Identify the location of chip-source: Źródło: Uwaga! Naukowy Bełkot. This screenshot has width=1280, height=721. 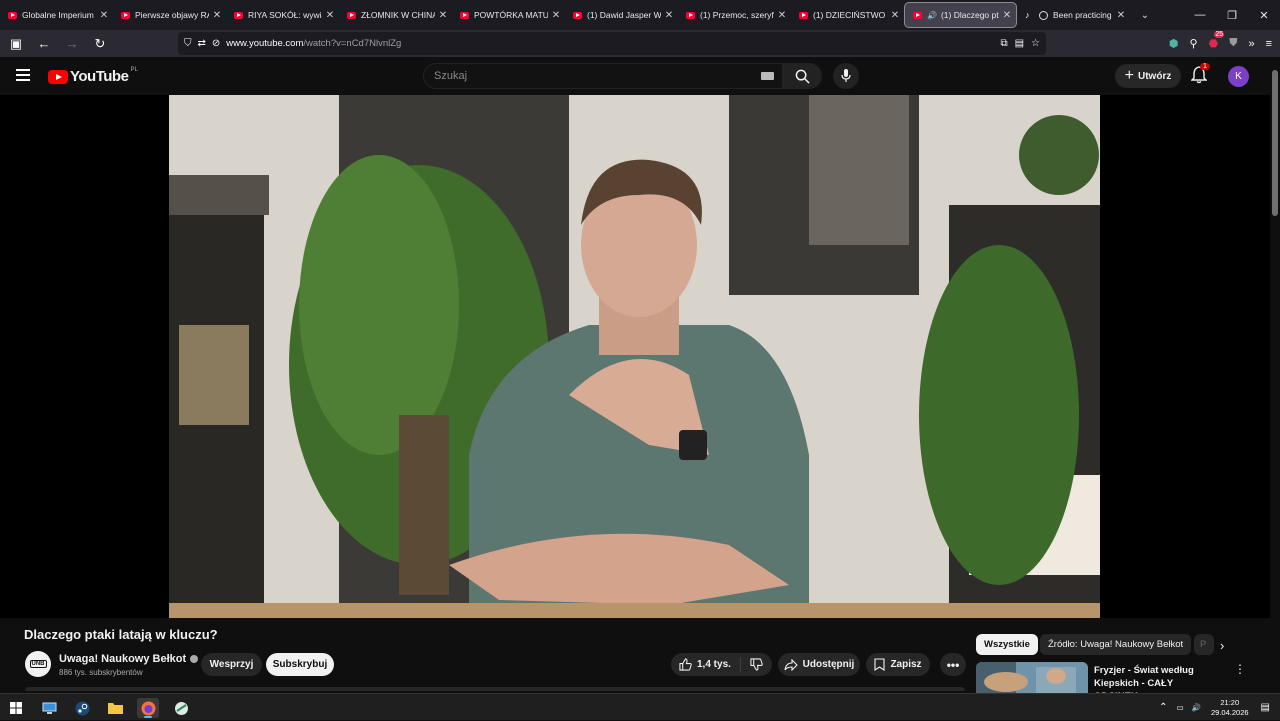
(1116, 644).